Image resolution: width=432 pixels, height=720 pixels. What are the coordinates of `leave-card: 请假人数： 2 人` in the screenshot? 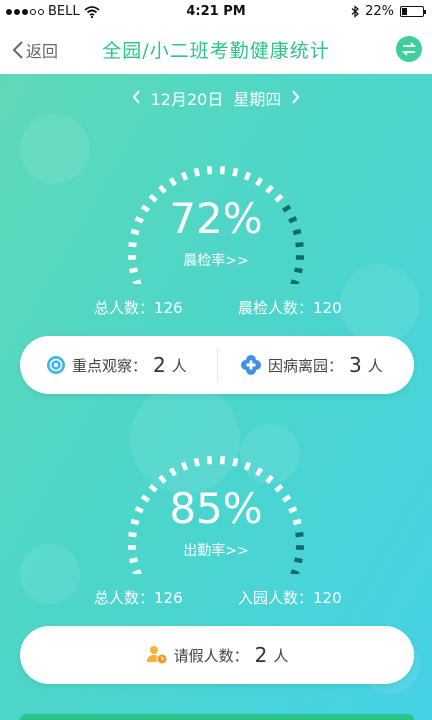 It's located at (217, 655).